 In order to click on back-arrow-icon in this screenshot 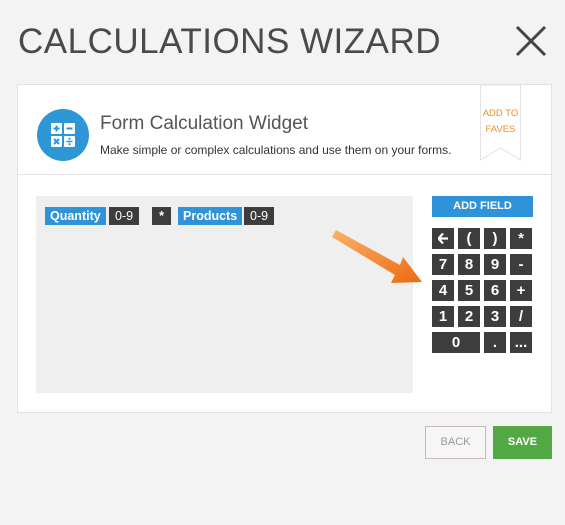, I will do `click(443, 238)`.